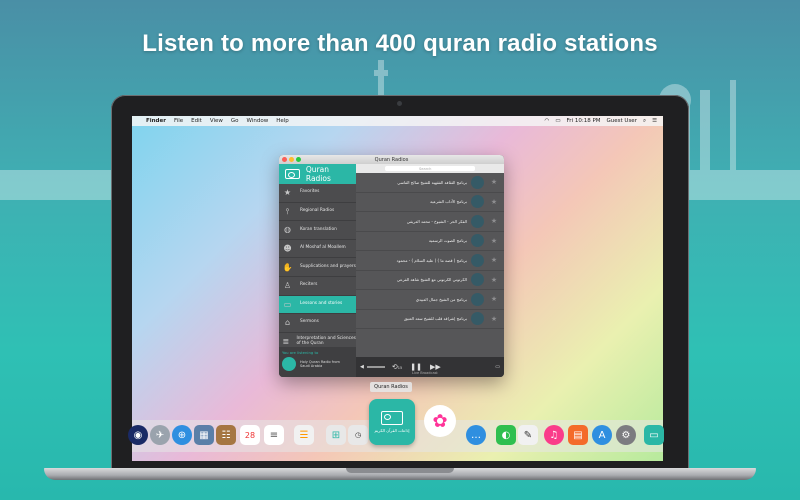 This screenshot has width=800, height=500. I want to click on volume-slider, so click(375, 367).